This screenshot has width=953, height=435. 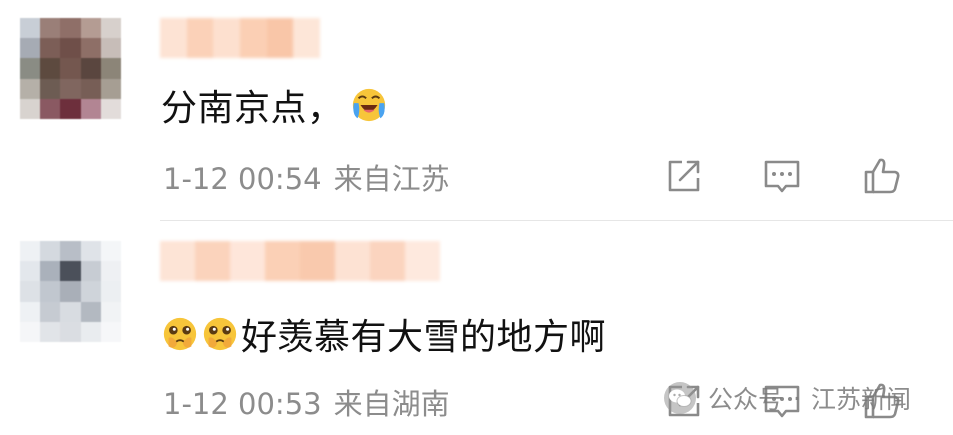 I want to click on thumbs-up-icon, so click(x=882, y=176).